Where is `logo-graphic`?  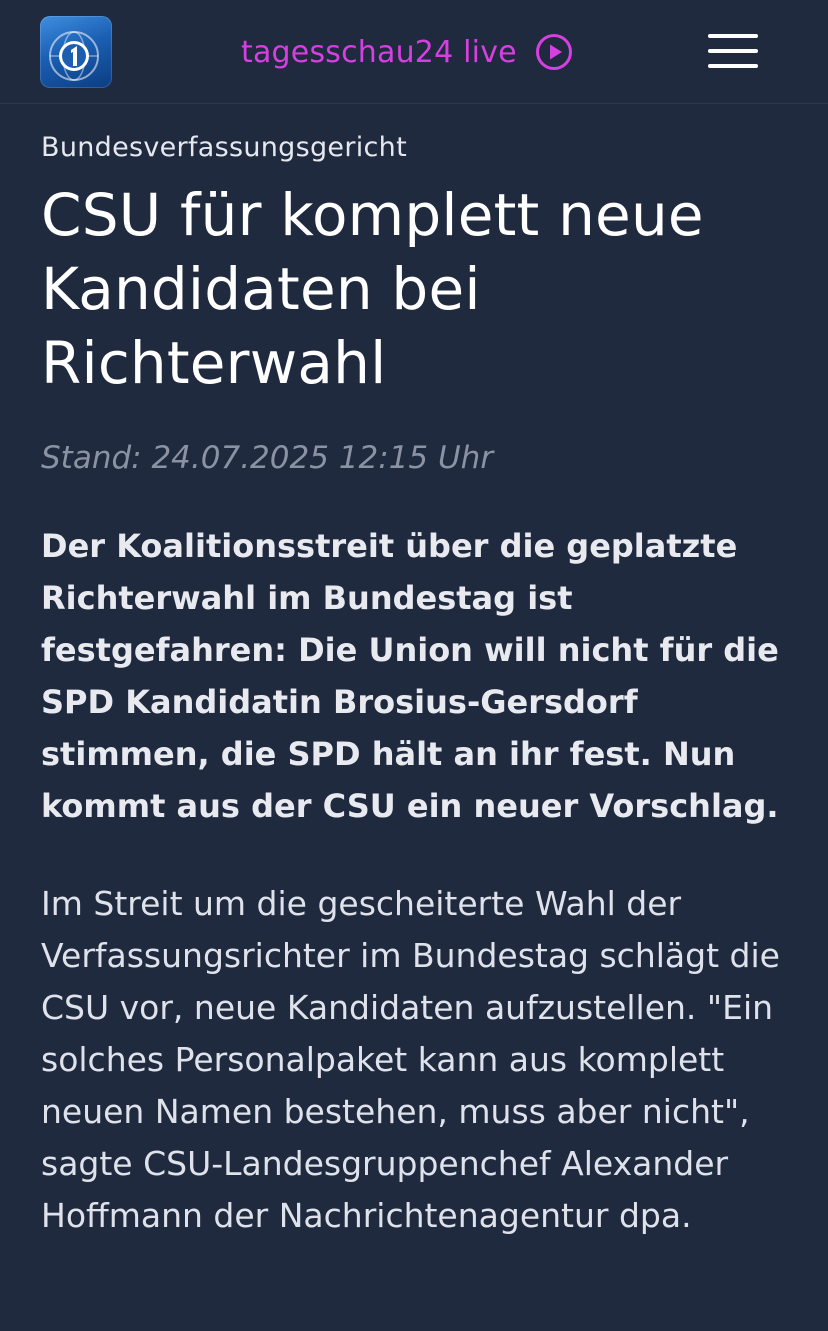 logo-graphic is located at coordinates (74, 56).